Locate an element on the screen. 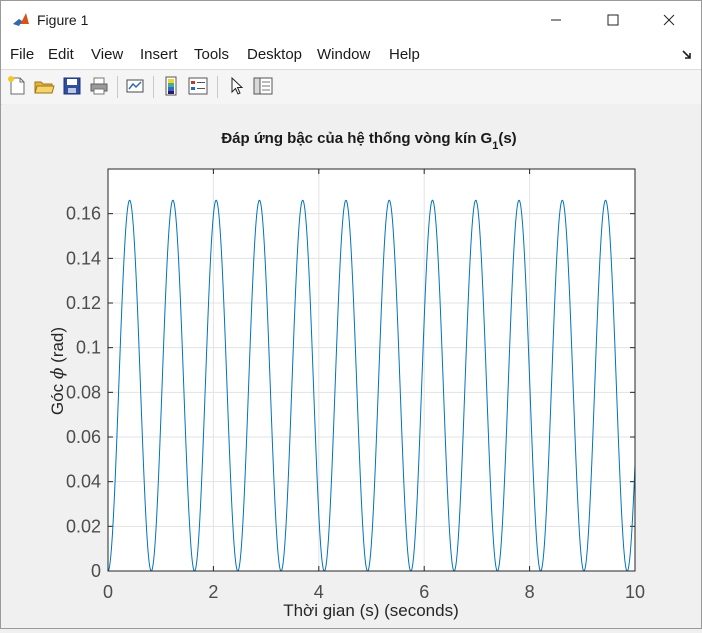  y-tick-label: 0.04 is located at coordinates (83, 482).